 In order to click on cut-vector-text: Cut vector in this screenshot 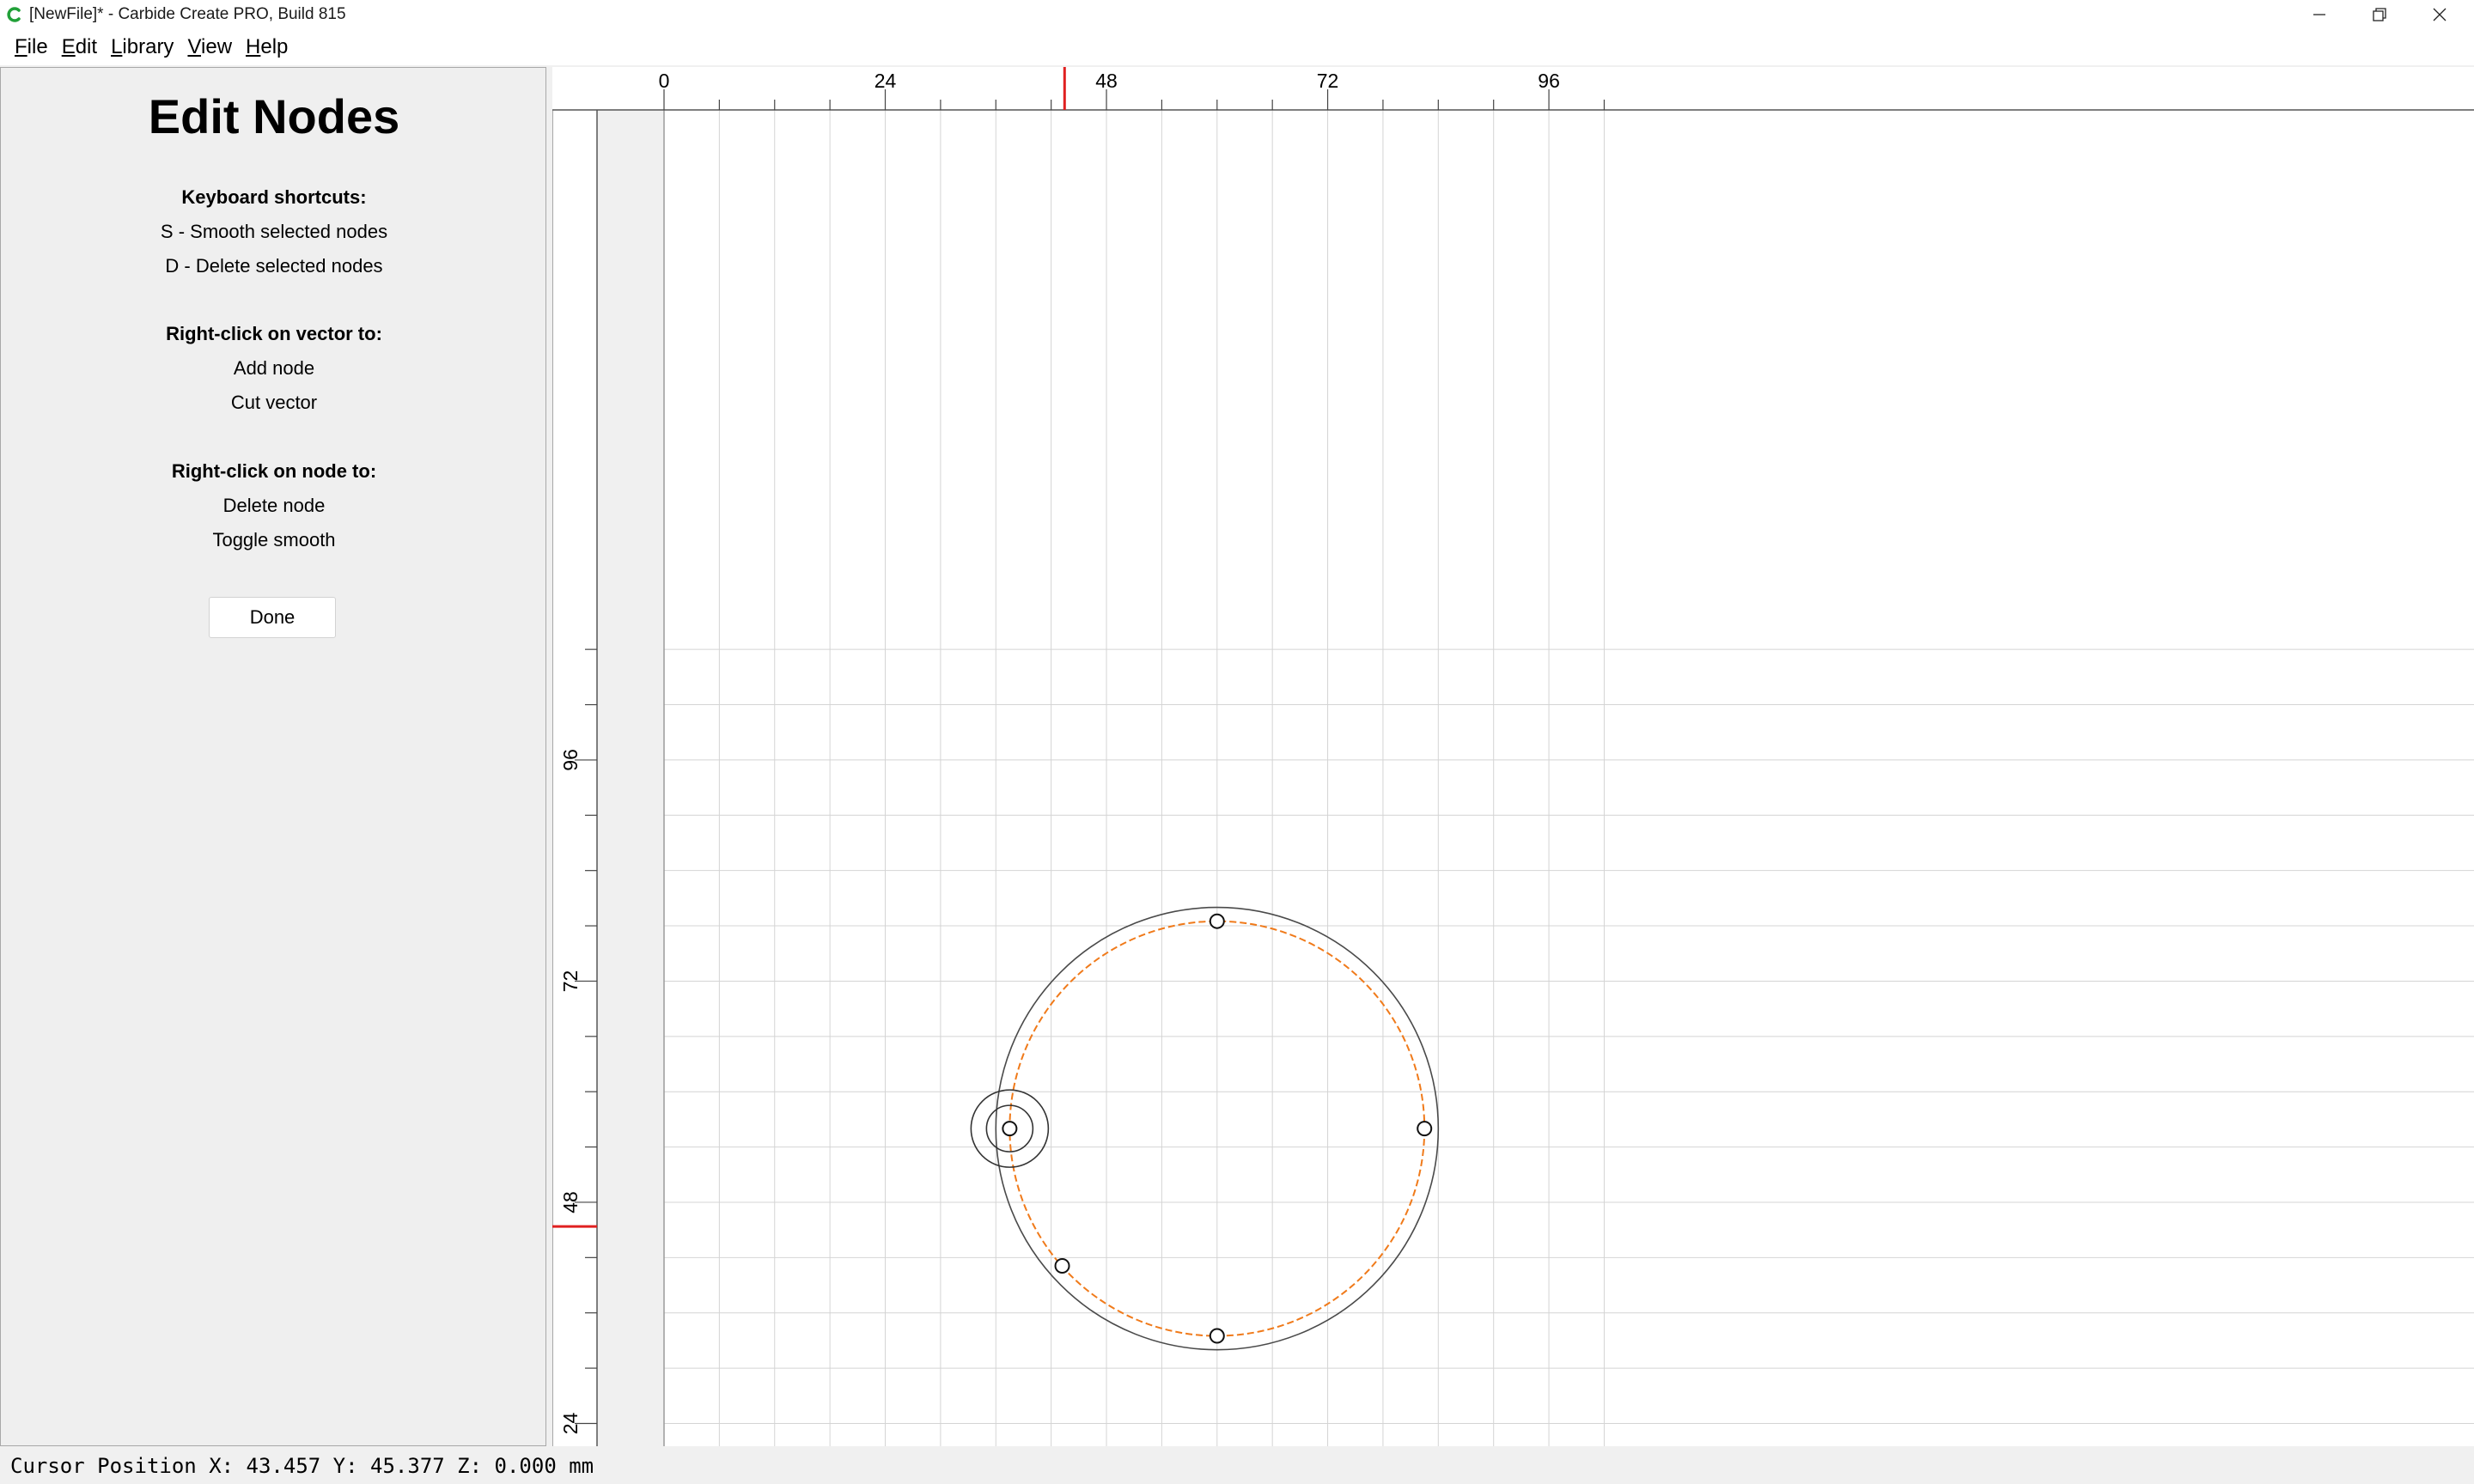, I will do `click(274, 403)`.